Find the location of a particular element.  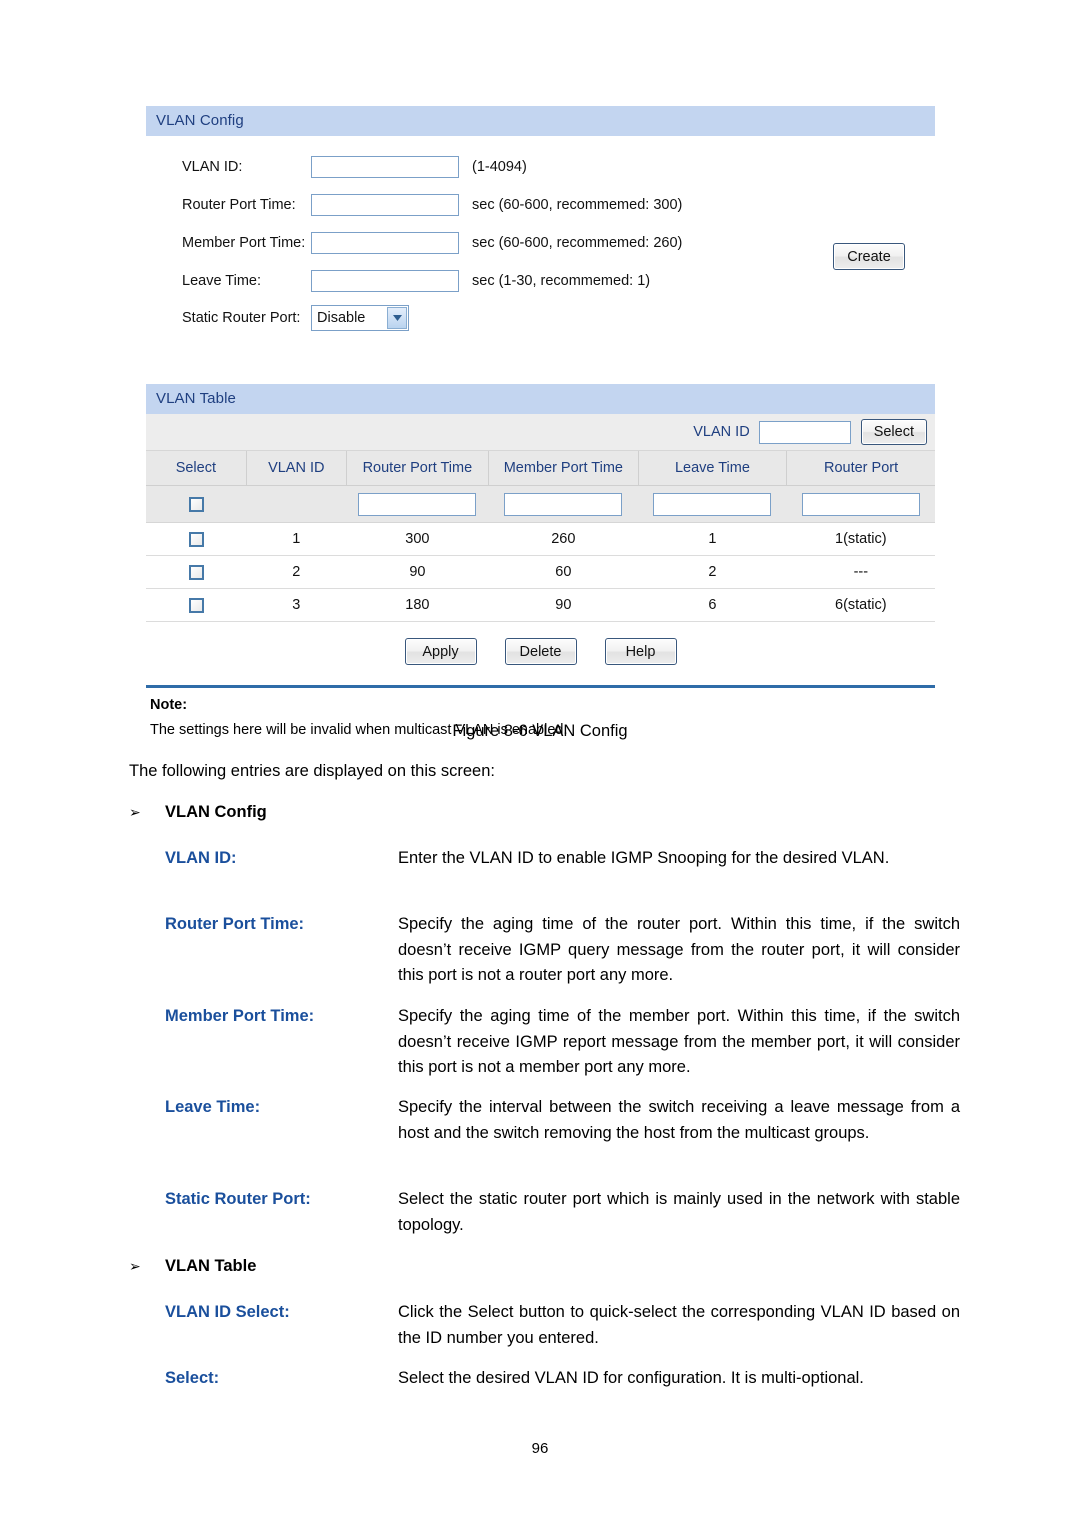

table-row: 1 300 260 1 1(static) is located at coordinates (540, 539).